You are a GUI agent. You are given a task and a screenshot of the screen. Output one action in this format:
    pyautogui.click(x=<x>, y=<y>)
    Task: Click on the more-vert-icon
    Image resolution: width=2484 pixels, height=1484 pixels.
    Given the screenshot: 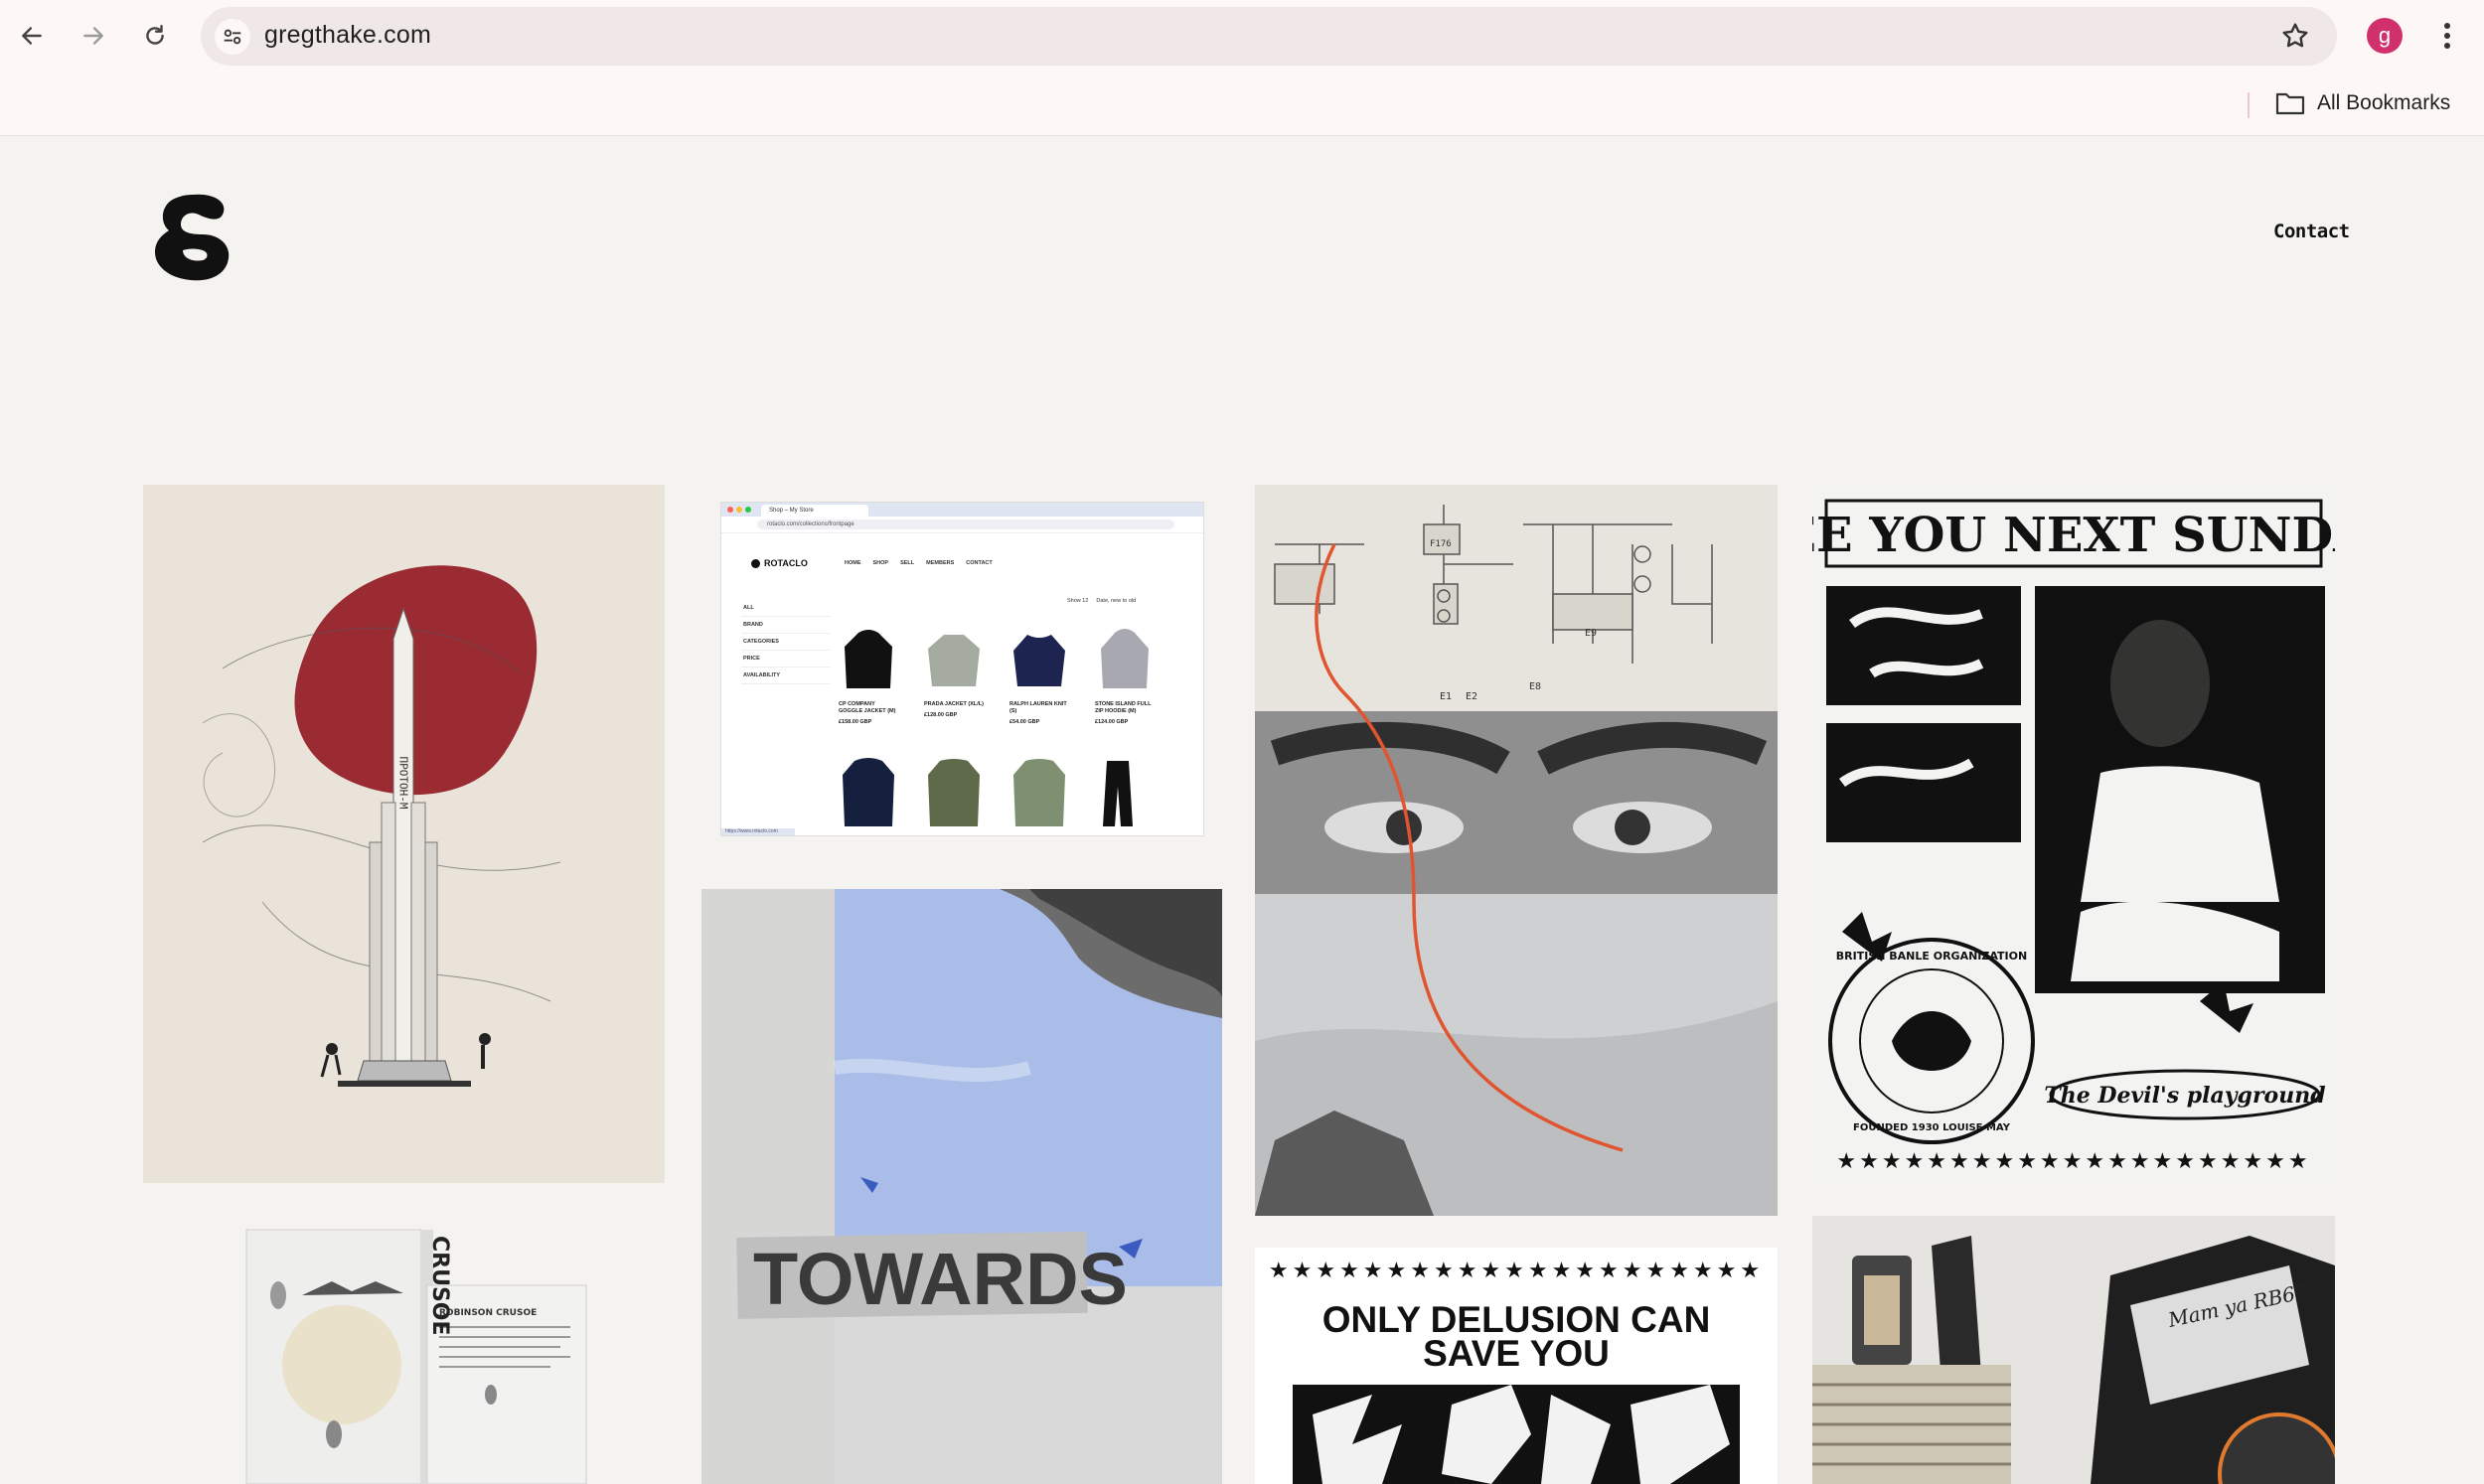 What is the action you would take?
    pyautogui.click(x=2447, y=36)
    